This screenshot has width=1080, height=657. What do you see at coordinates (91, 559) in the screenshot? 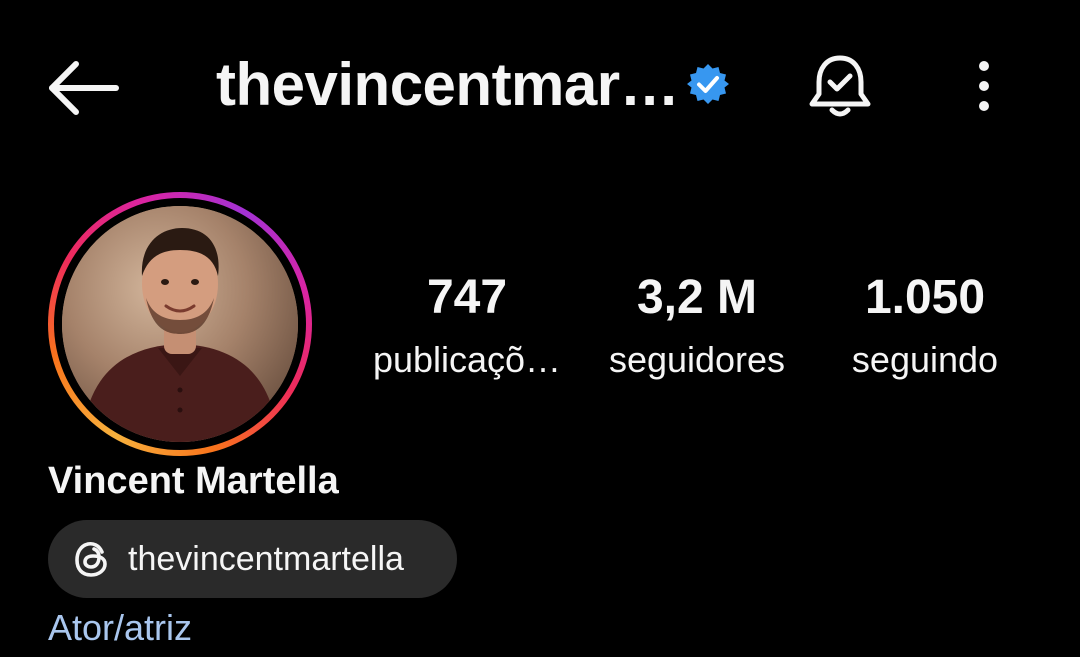
I see `threads-icon` at bounding box center [91, 559].